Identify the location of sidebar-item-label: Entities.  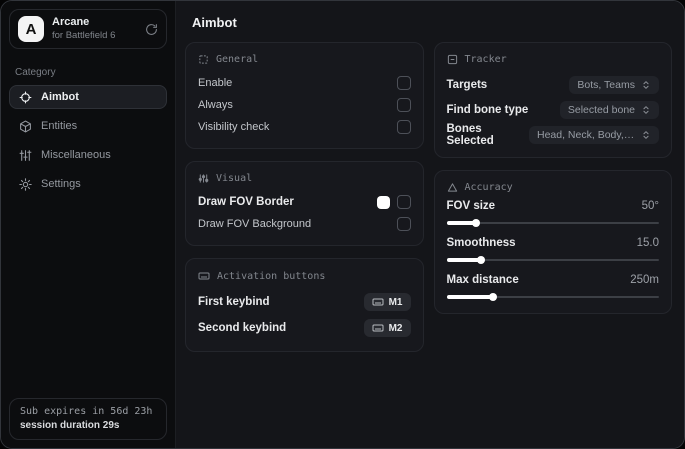
(59, 126).